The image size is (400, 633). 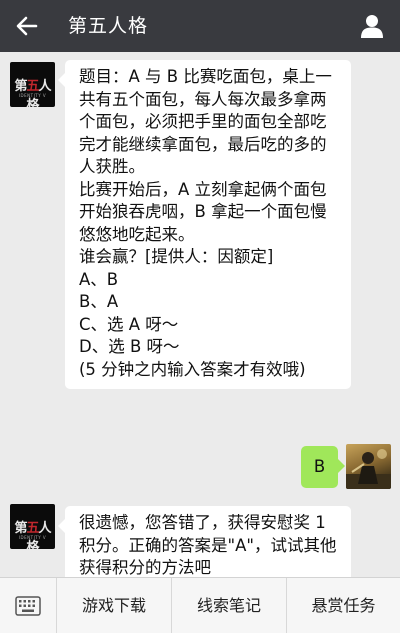 I want to click on user-icon, so click(x=372, y=26).